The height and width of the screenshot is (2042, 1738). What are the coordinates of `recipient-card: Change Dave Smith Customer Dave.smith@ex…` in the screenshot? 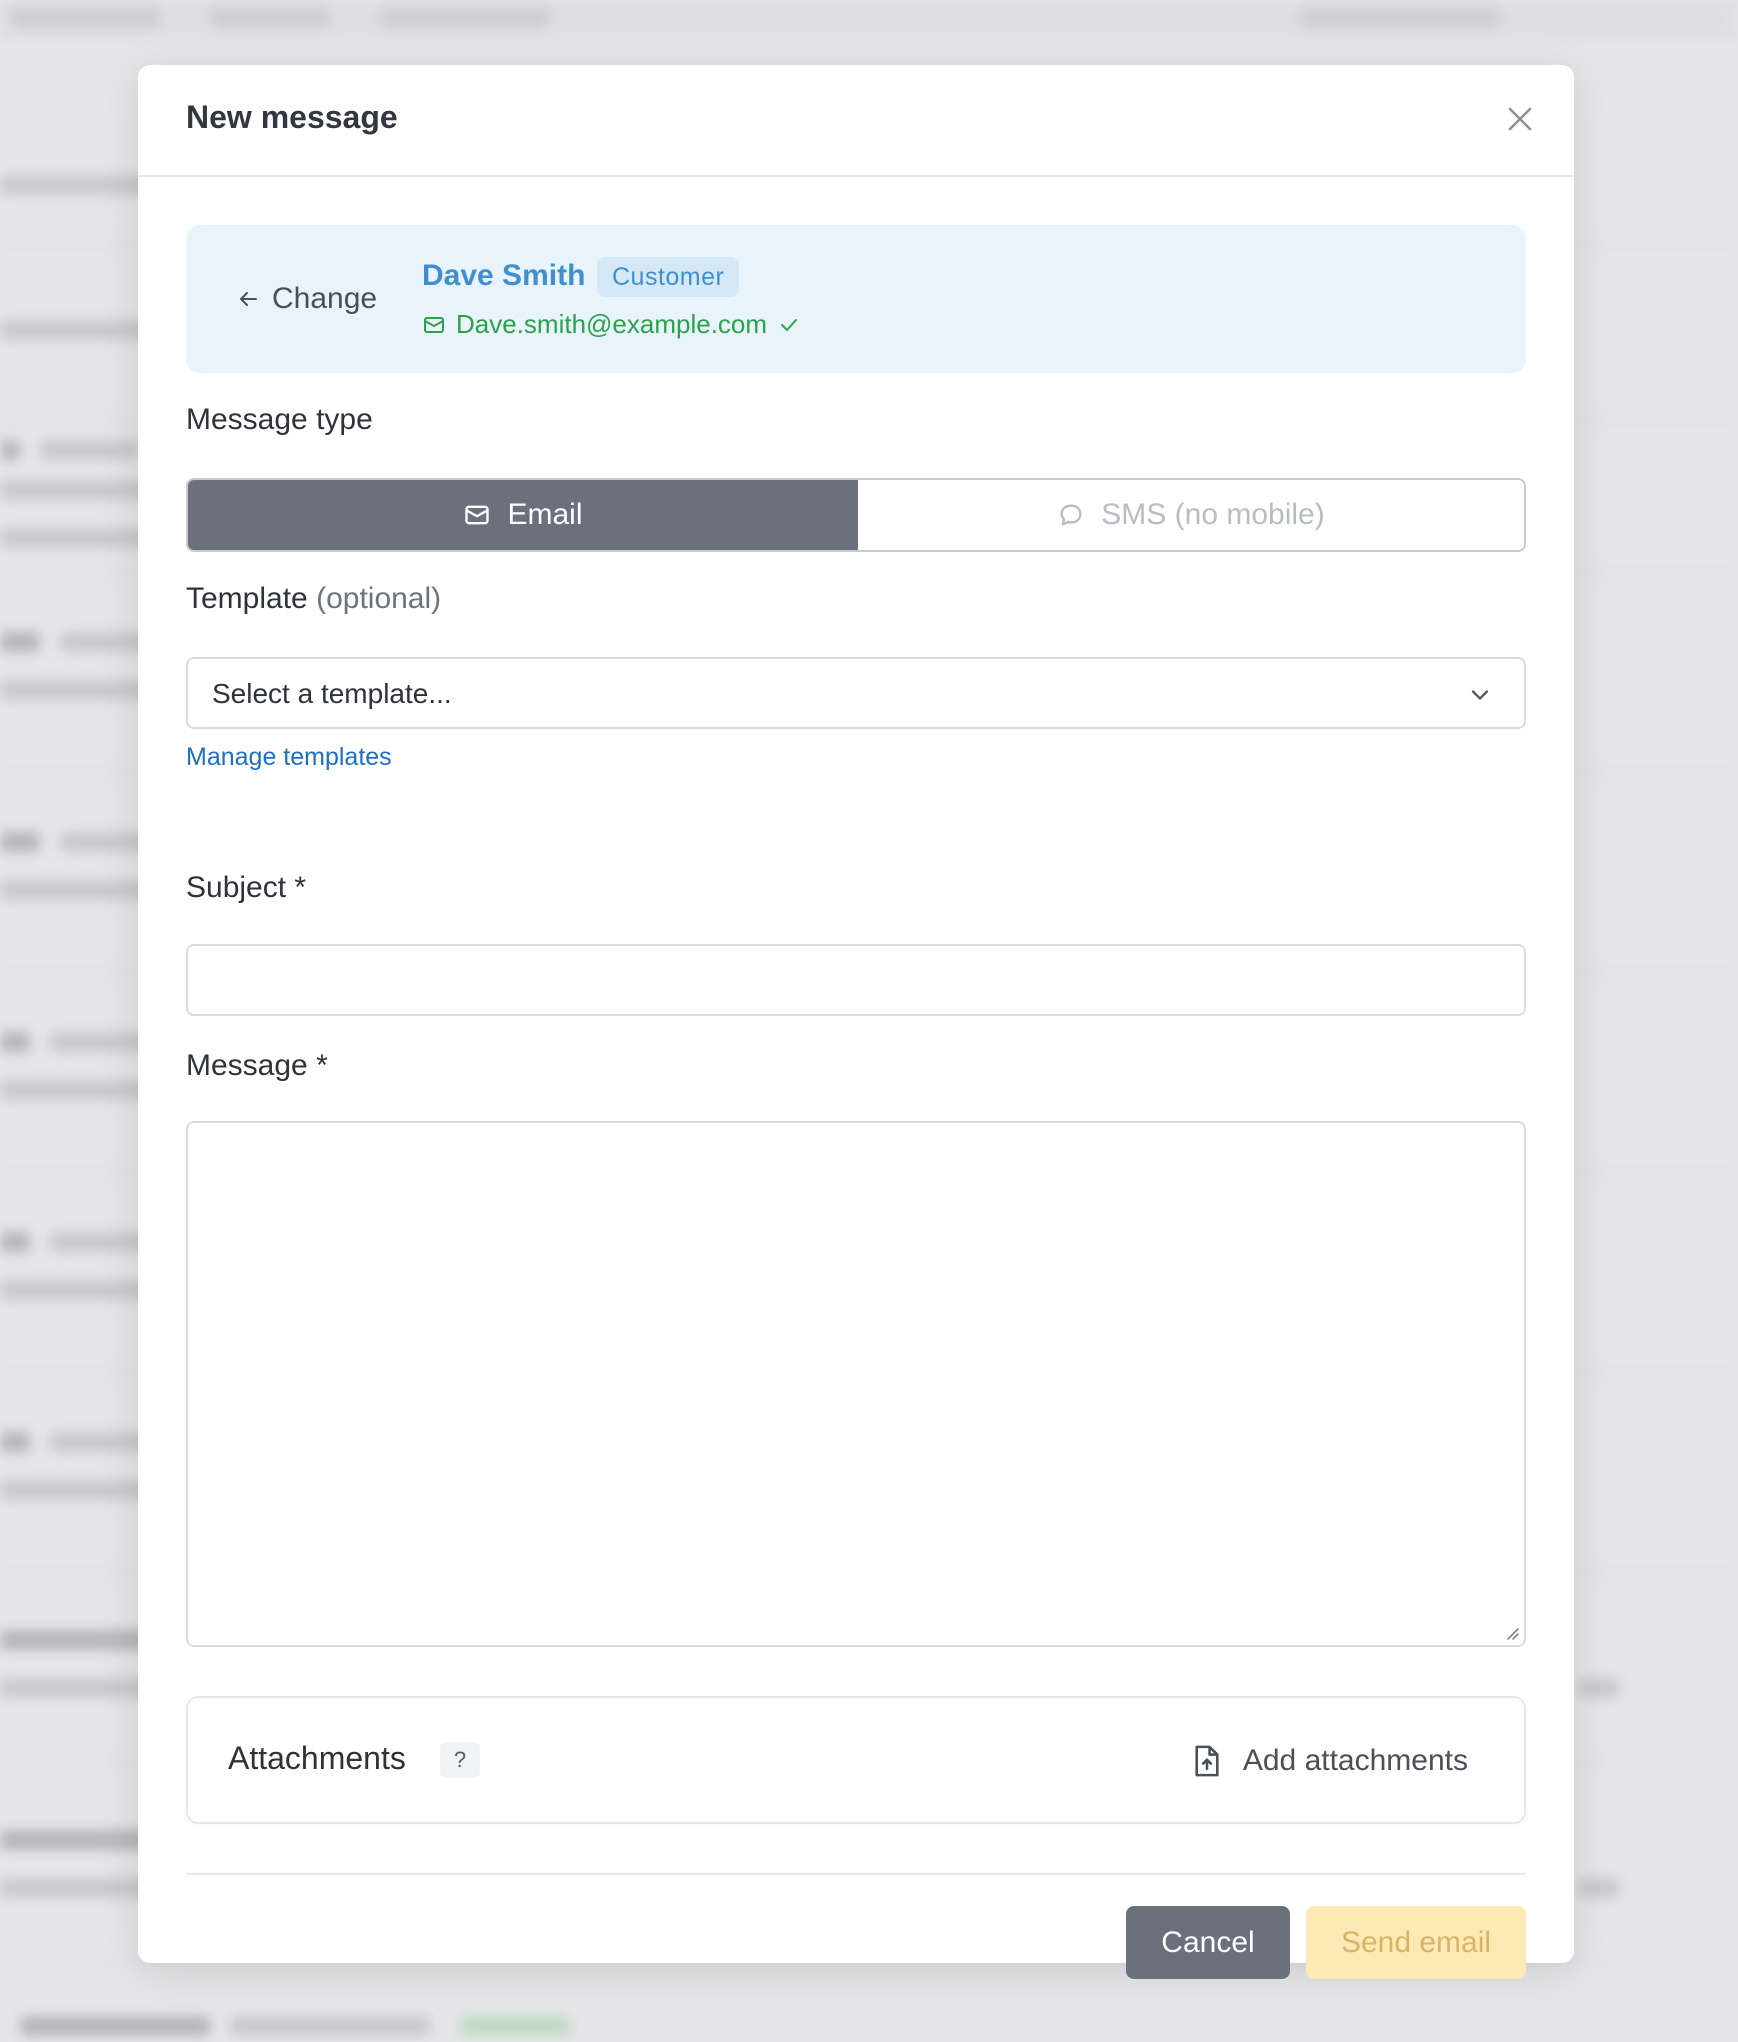 It's located at (856, 299).